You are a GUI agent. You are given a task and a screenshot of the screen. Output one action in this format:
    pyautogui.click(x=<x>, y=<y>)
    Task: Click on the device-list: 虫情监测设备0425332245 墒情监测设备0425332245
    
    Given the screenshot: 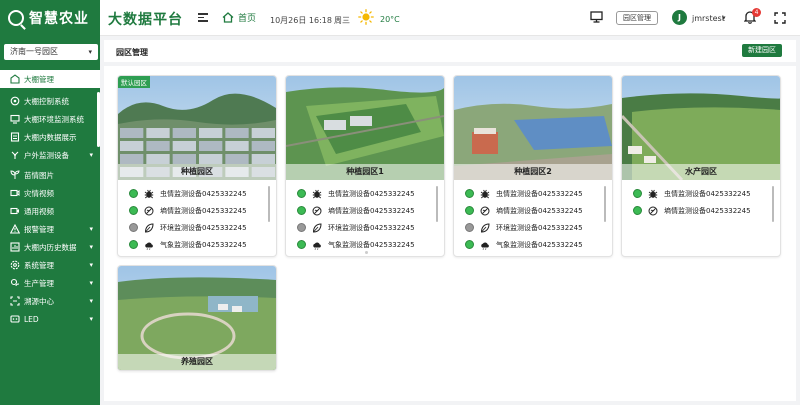 What is the action you would take?
    pyautogui.click(x=701, y=218)
    